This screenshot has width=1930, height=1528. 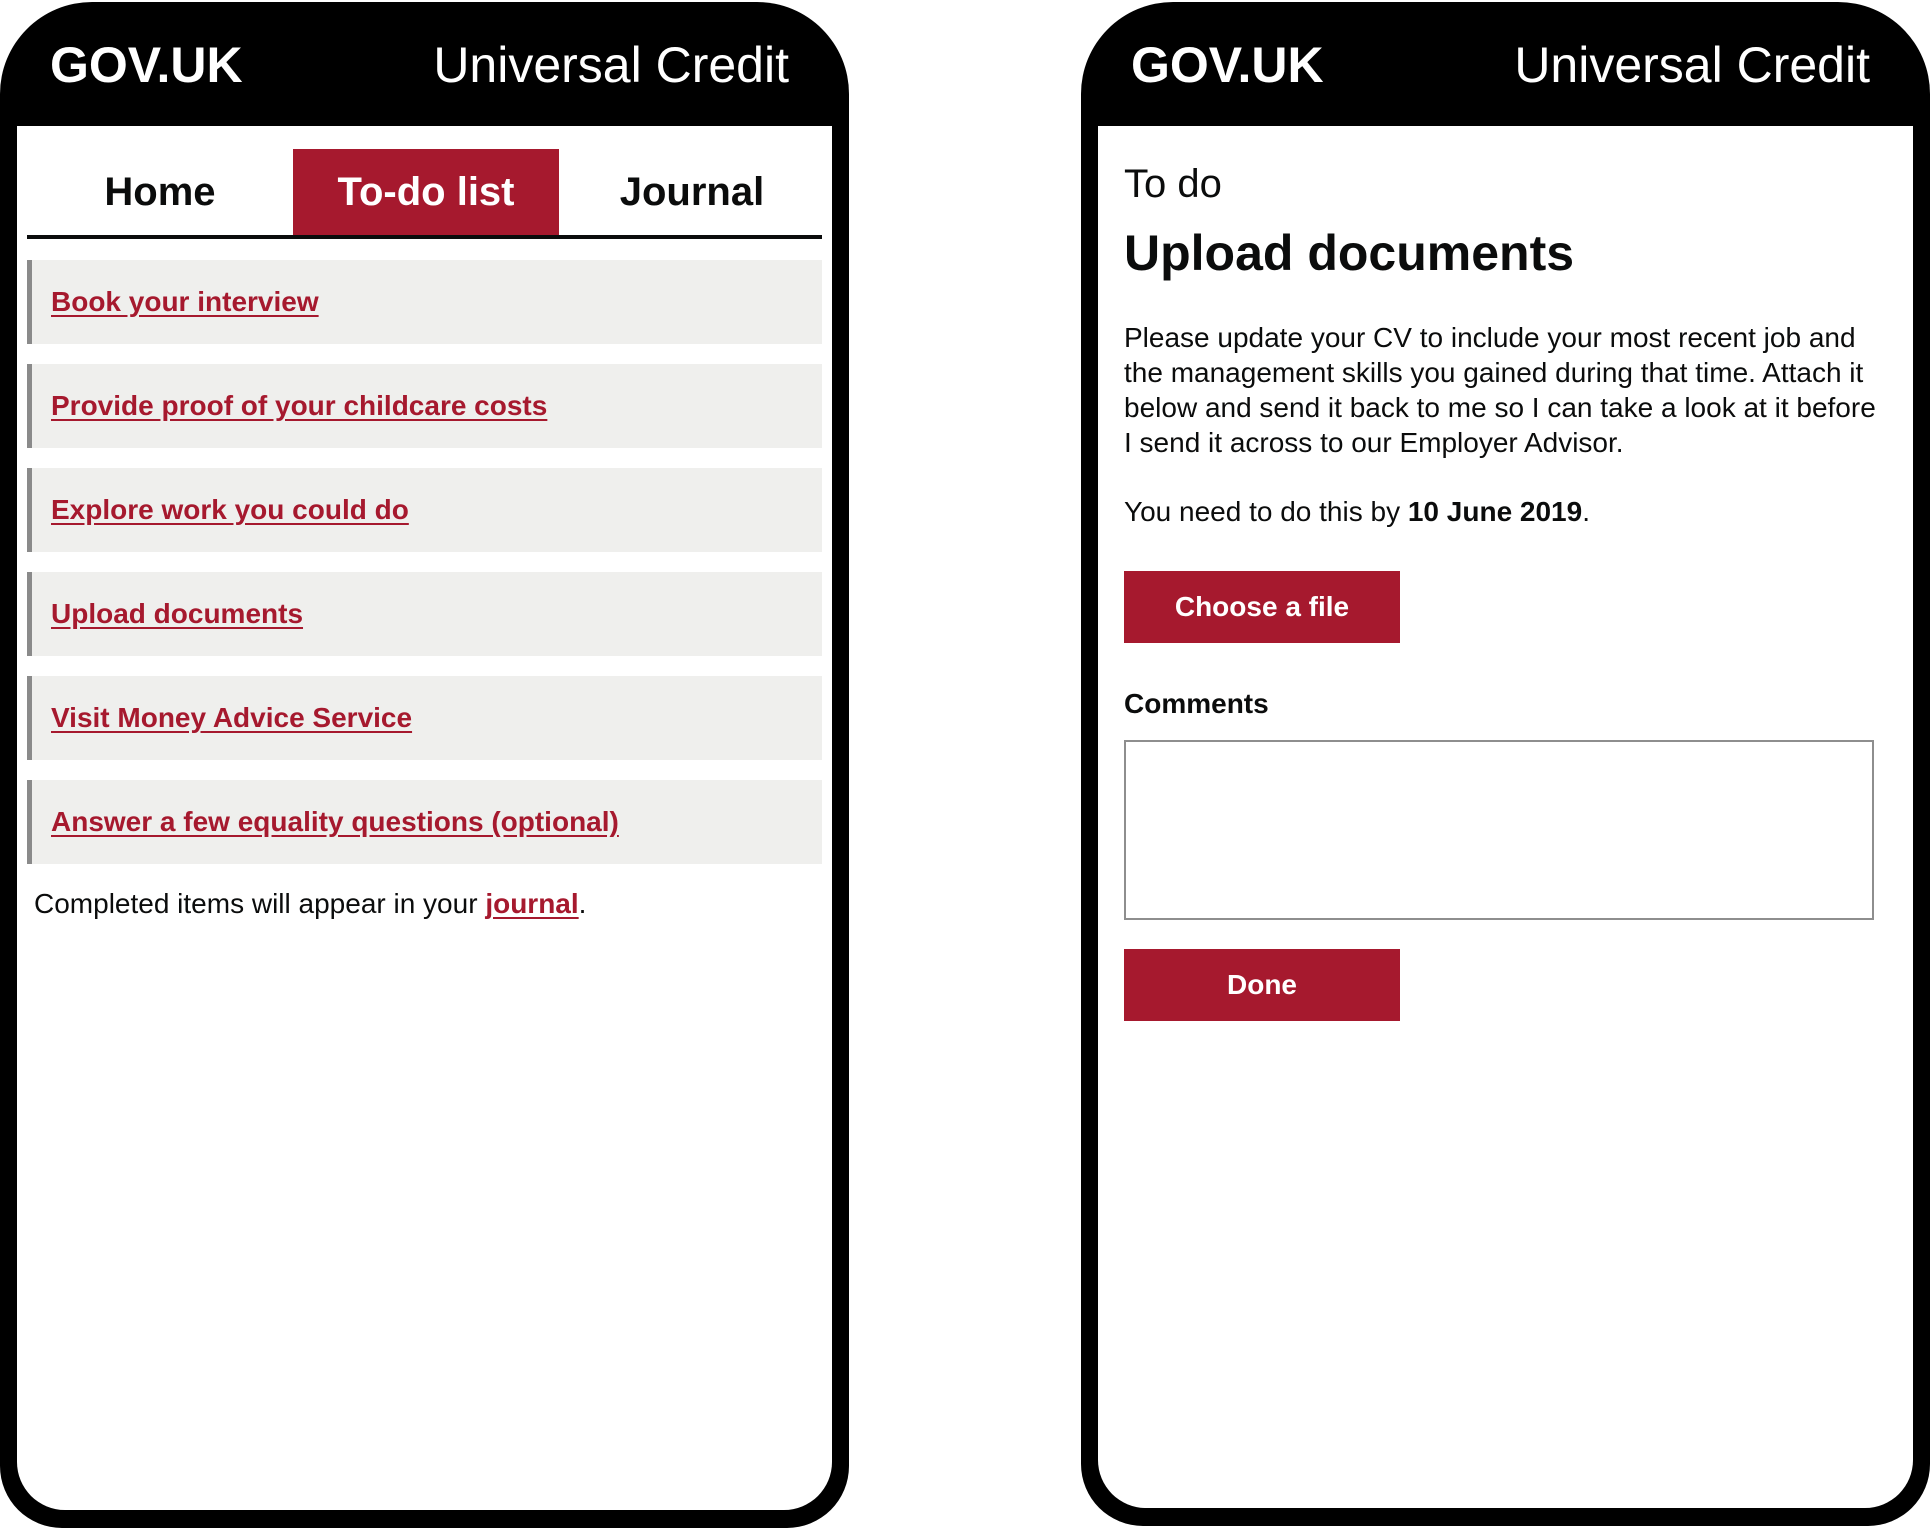 What do you see at coordinates (260, 903) in the screenshot?
I see `completed-note-text: Completed items will appear in your` at bounding box center [260, 903].